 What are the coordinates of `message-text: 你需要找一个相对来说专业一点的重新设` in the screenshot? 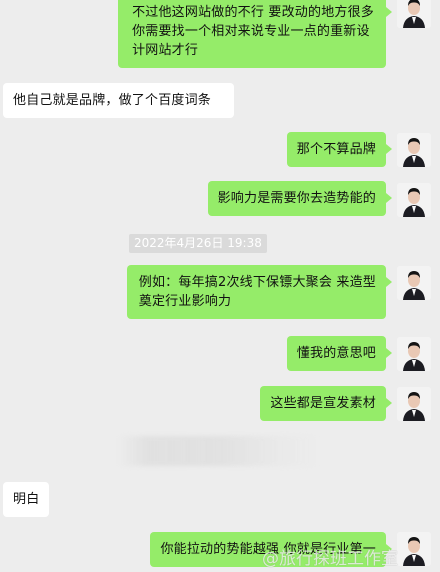 It's located at (251, 31).